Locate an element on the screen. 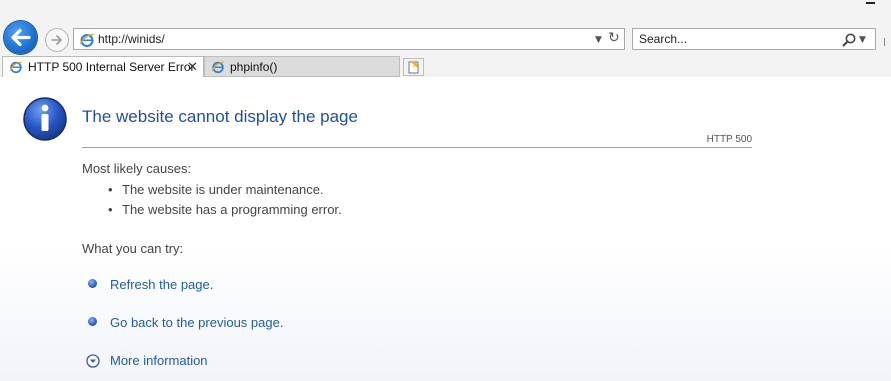 This screenshot has width=891, height=381. new-tab-button is located at coordinates (413, 67).